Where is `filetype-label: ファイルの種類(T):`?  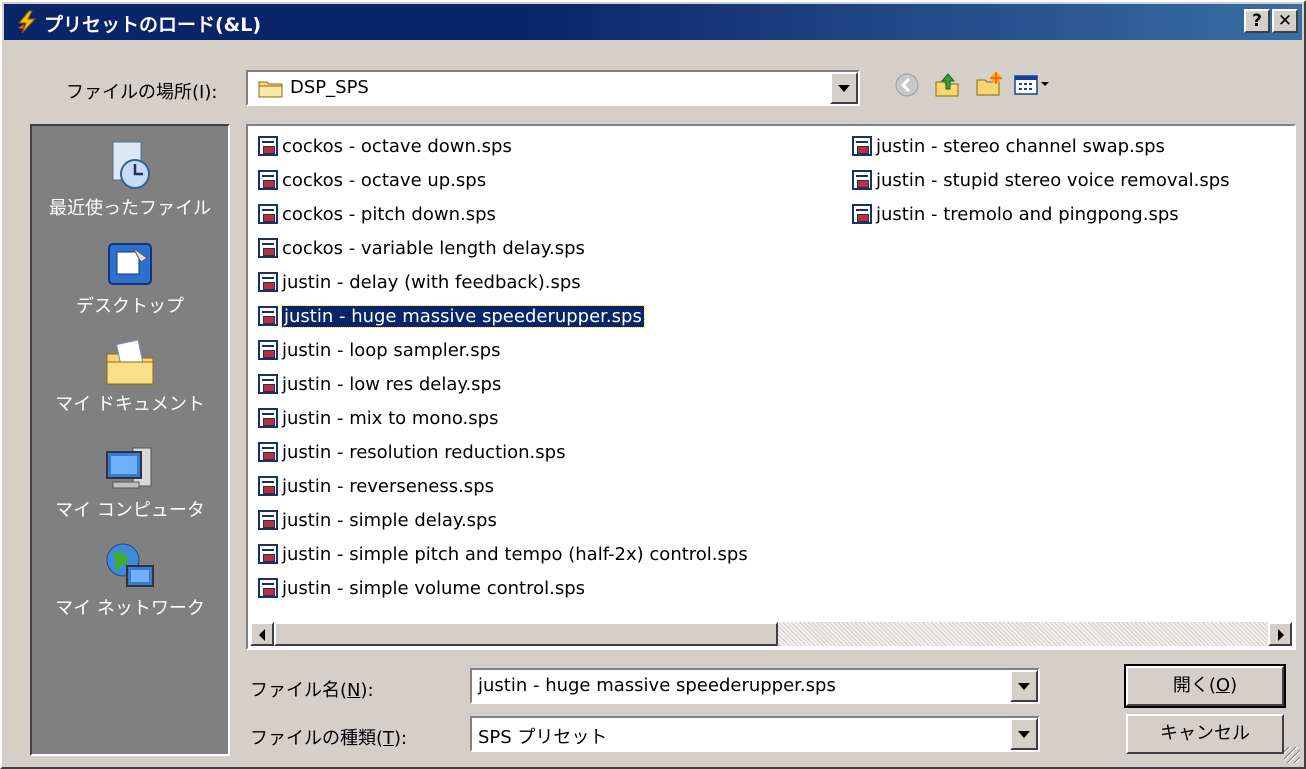
filetype-label: ファイルの種類(T): is located at coordinates (329, 738).